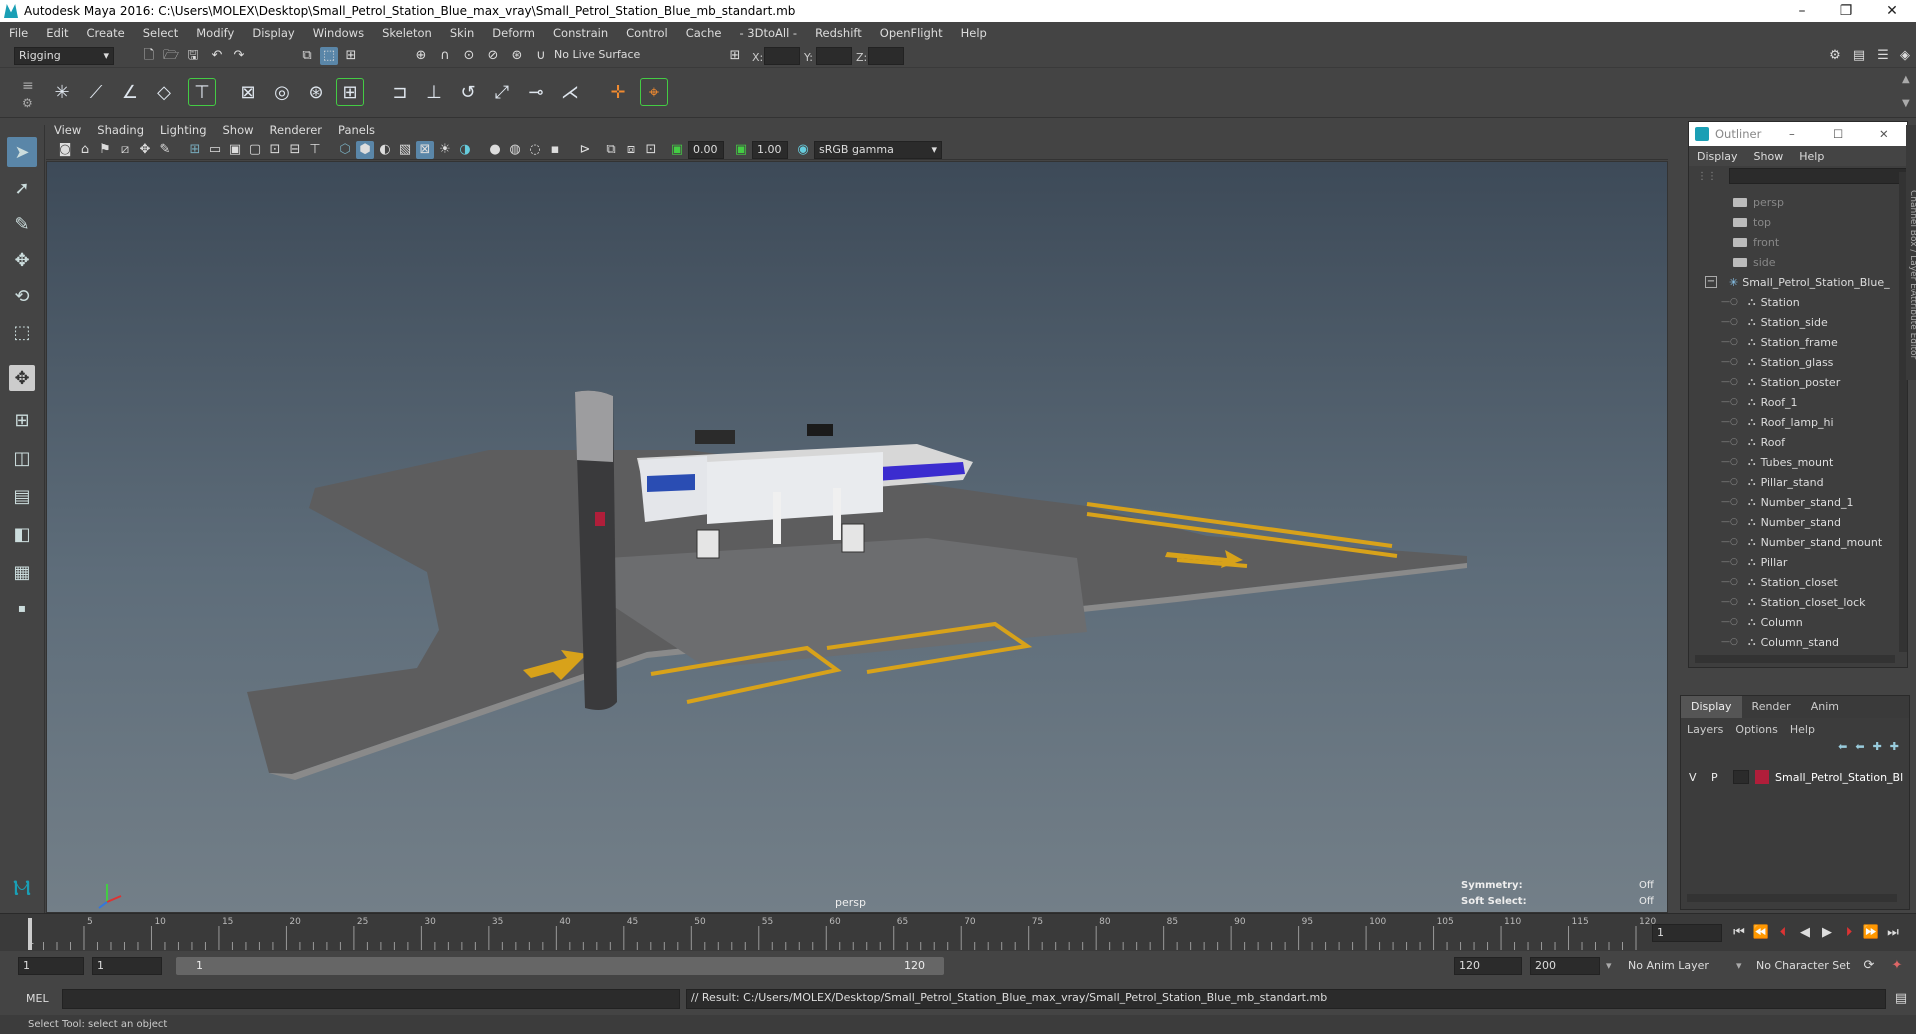 This screenshot has width=1916, height=1034. Describe the element at coordinates (782, 56) in the screenshot. I see `x-input` at that location.